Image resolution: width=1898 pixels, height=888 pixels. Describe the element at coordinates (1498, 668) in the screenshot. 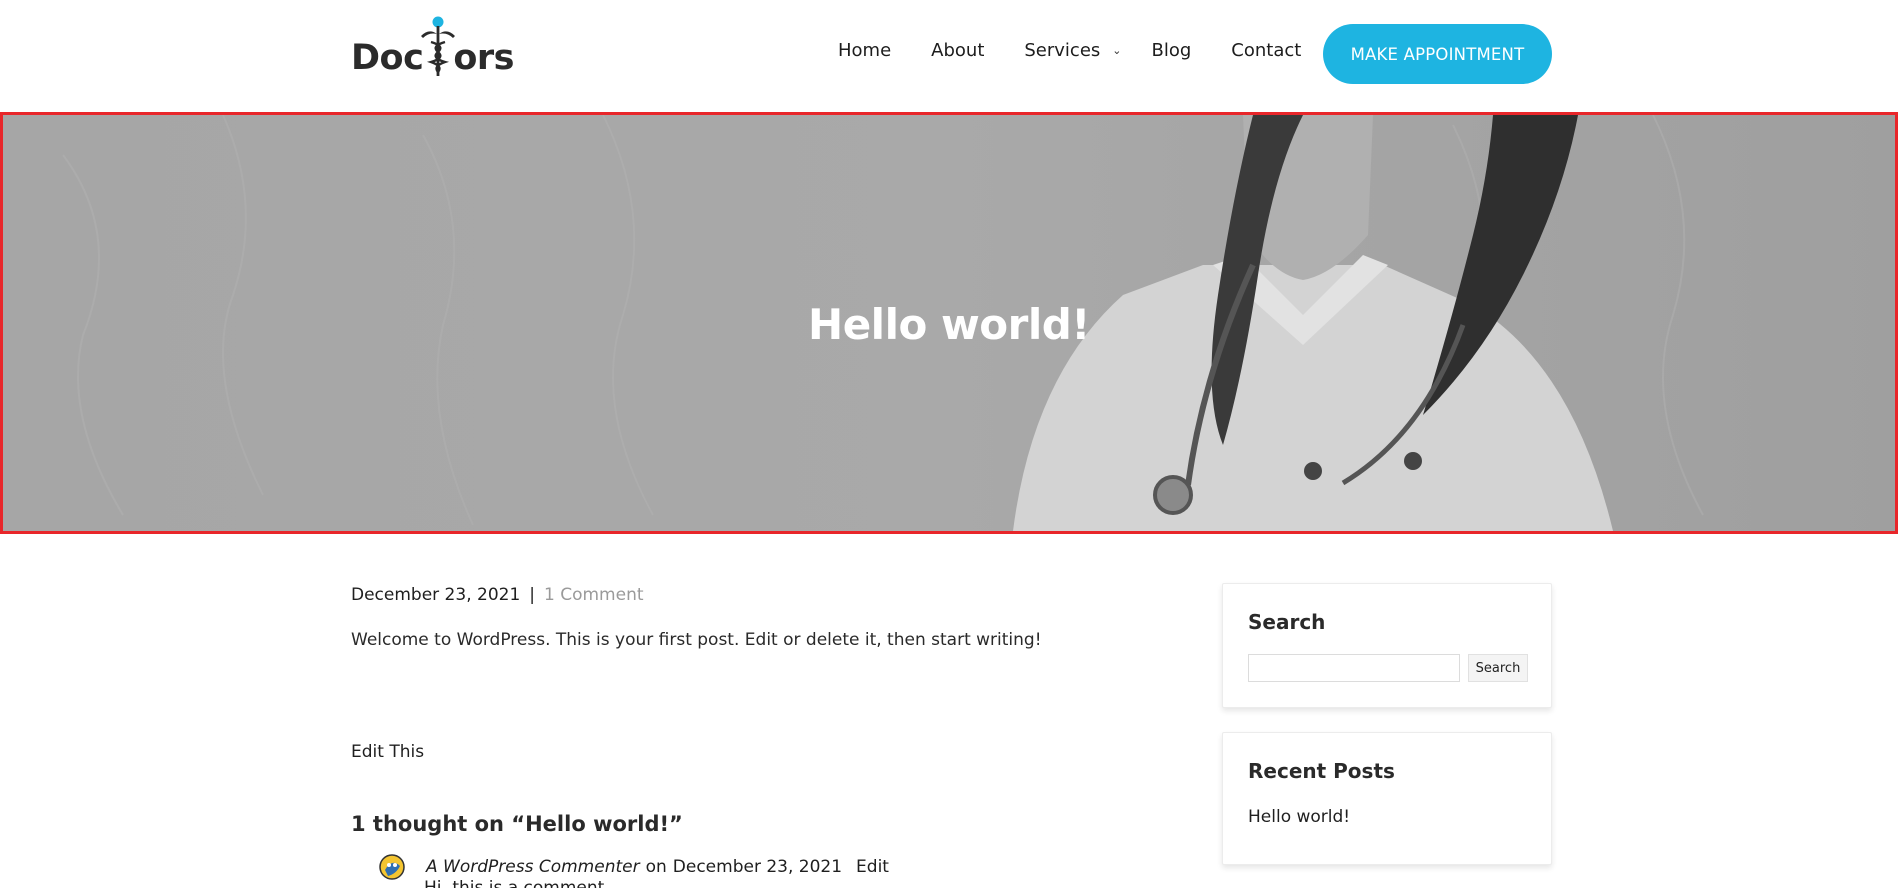

I see `search-button: Search` at that location.